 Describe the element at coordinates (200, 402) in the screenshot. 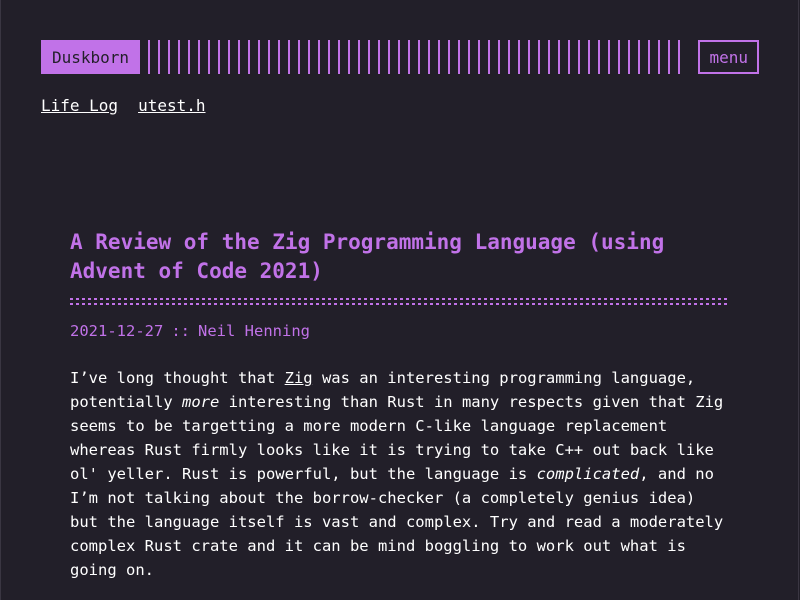

I see `emphasis-more: more` at that location.